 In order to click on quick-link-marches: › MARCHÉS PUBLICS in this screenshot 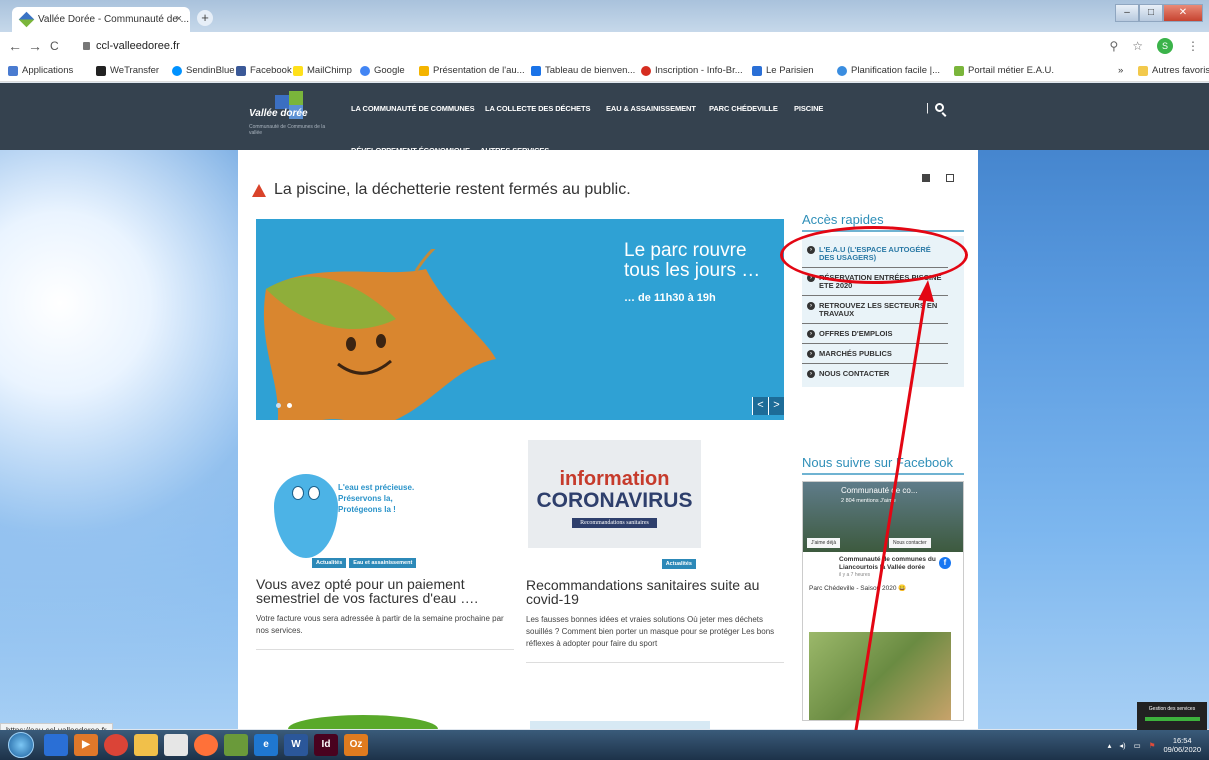, I will do `click(875, 354)`.